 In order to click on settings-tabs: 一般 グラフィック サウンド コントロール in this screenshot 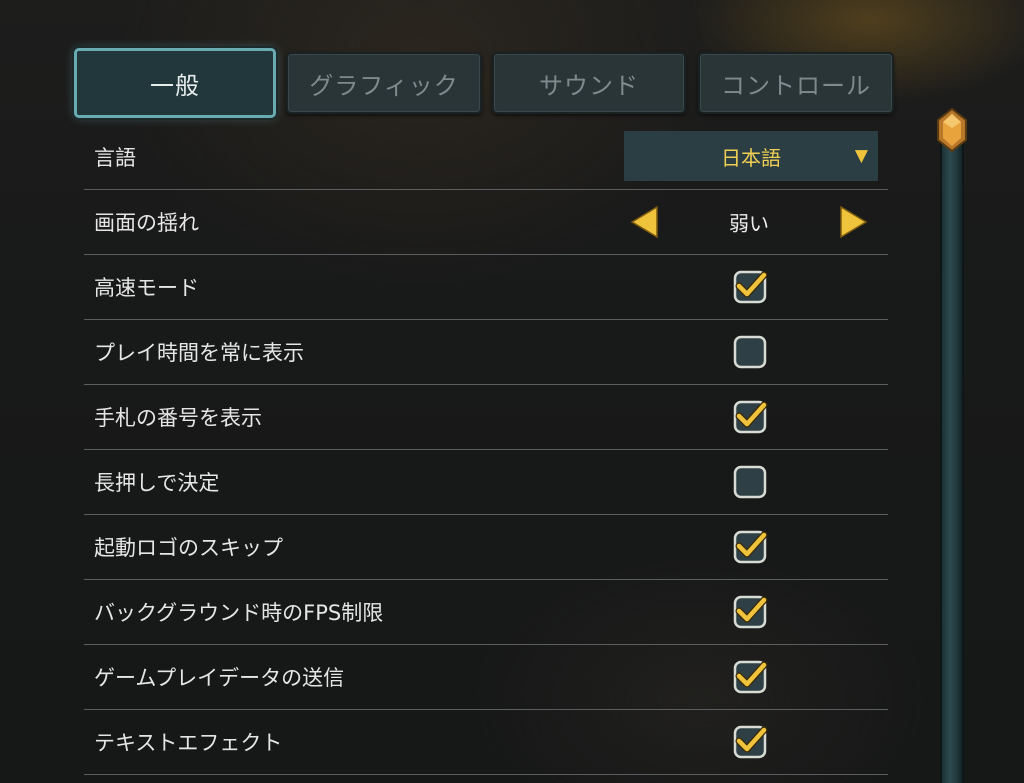, I will do `click(484, 84)`.